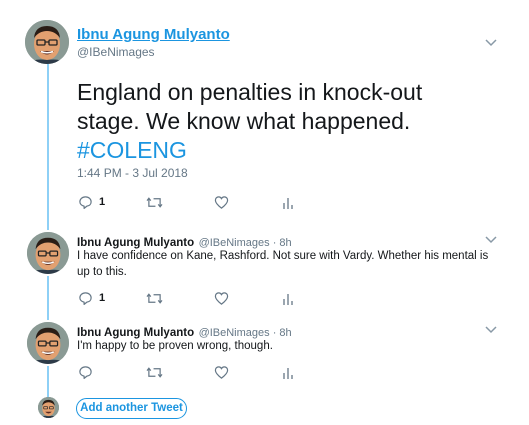  What do you see at coordinates (116, 52) in the screenshot?
I see `author-handle: @IBeNimages` at bounding box center [116, 52].